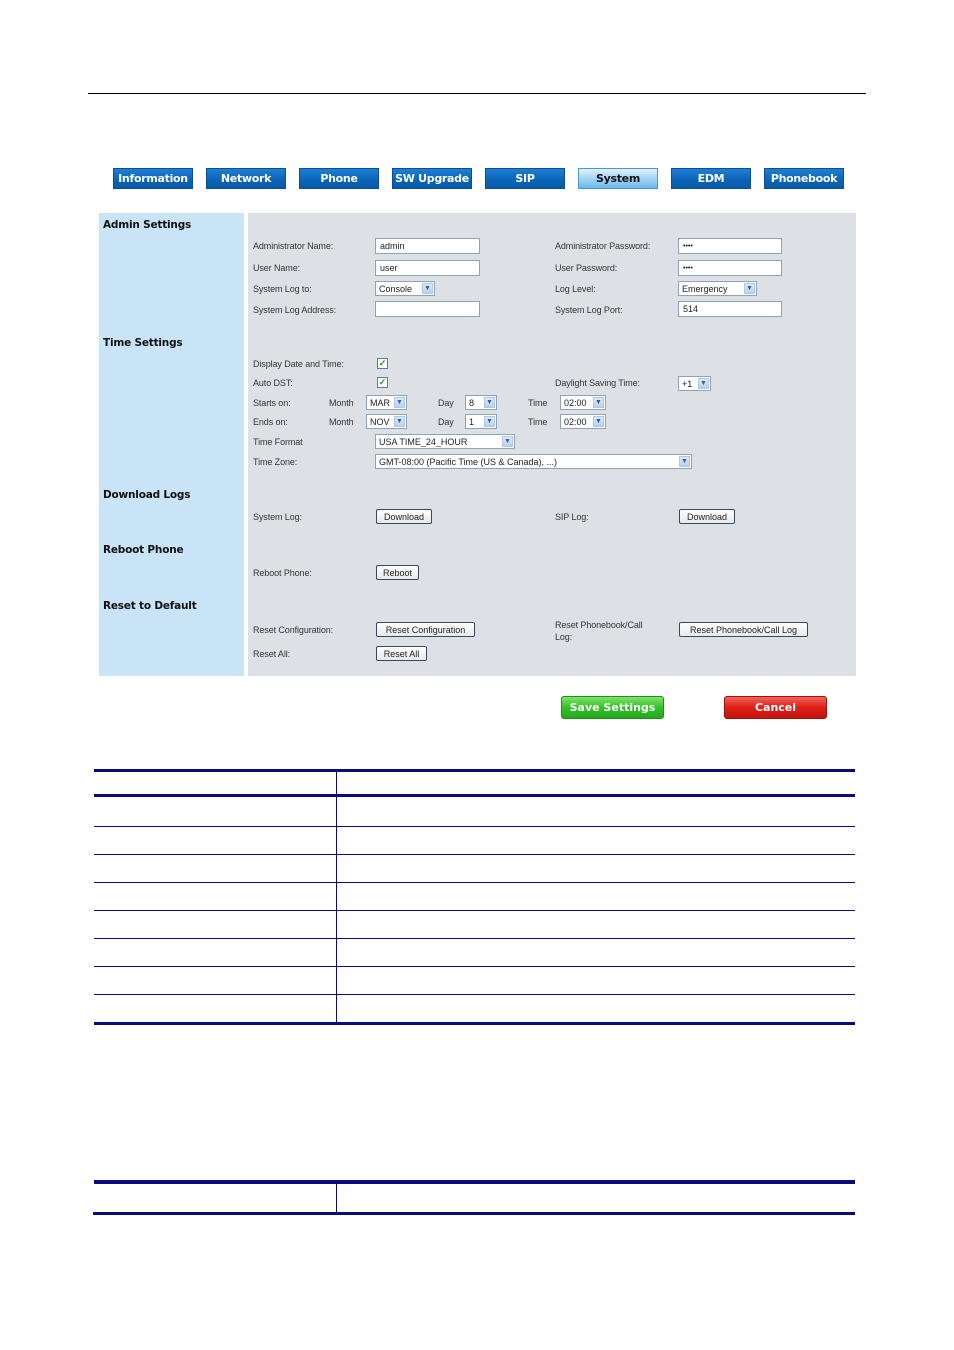 This screenshot has width=954, height=1350. What do you see at coordinates (481, 421) in the screenshot?
I see `end-day-select: 1 ▼` at bounding box center [481, 421].